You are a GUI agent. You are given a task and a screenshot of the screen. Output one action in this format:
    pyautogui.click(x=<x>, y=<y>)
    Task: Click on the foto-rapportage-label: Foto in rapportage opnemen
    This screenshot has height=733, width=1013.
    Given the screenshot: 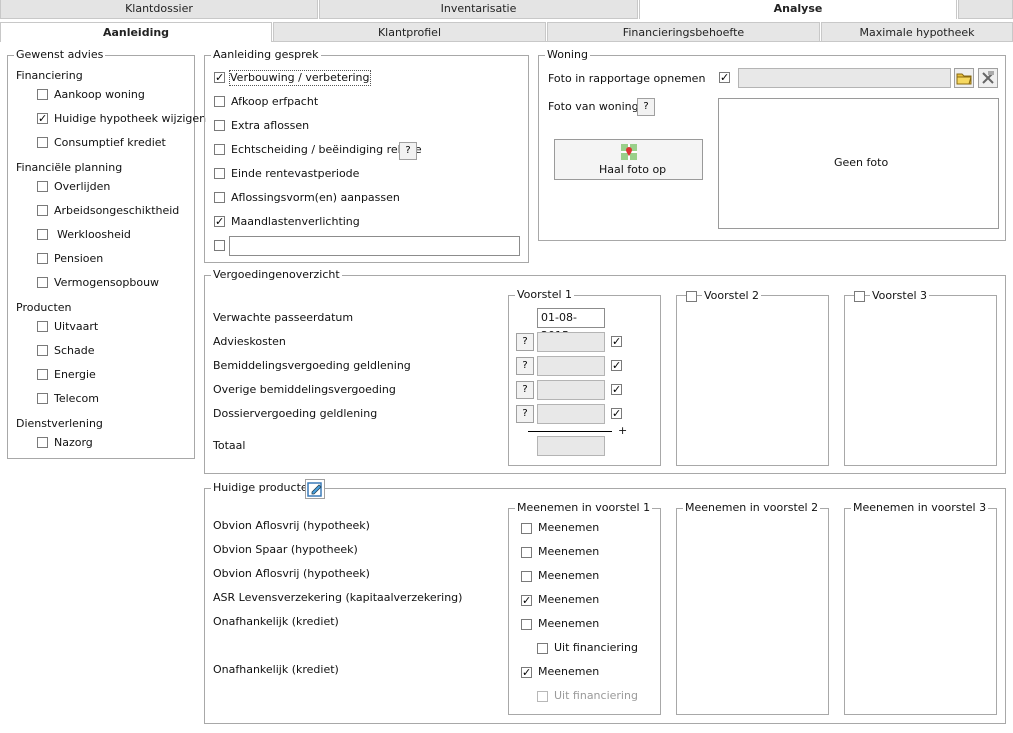 What is the action you would take?
    pyautogui.click(x=627, y=78)
    